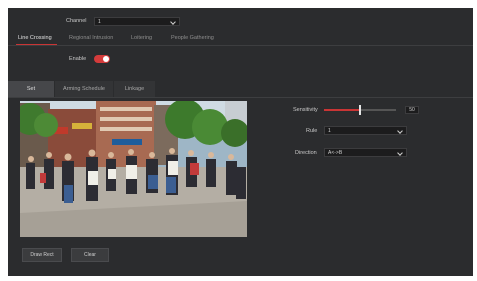 This screenshot has height=281, width=477. What do you see at coordinates (90, 255) in the screenshot?
I see `clear-button: Clear` at bounding box center [90, 255].